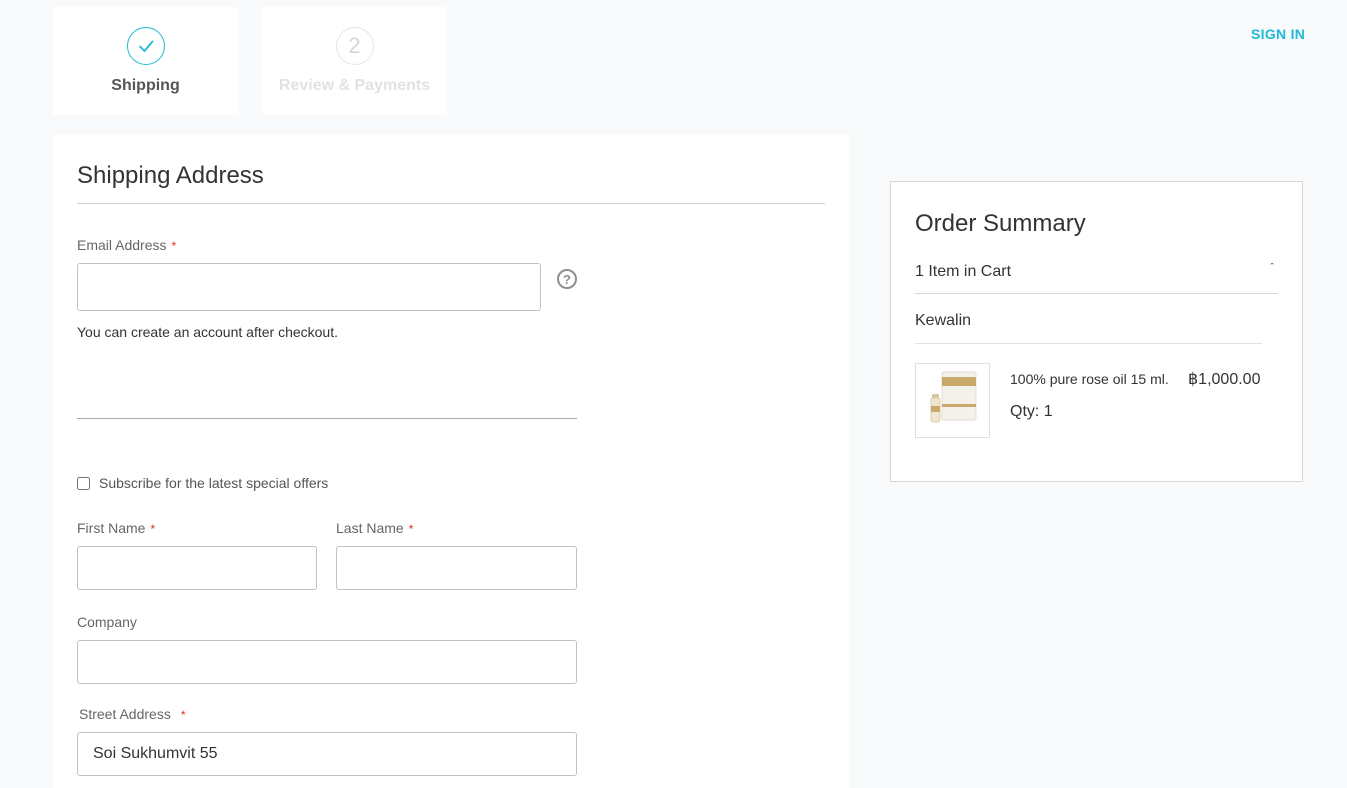  Describe the element at coordinates (1089, 379) in the screenshot. I see `product-name: 100% pure rose oil 15 ml.` at that location.